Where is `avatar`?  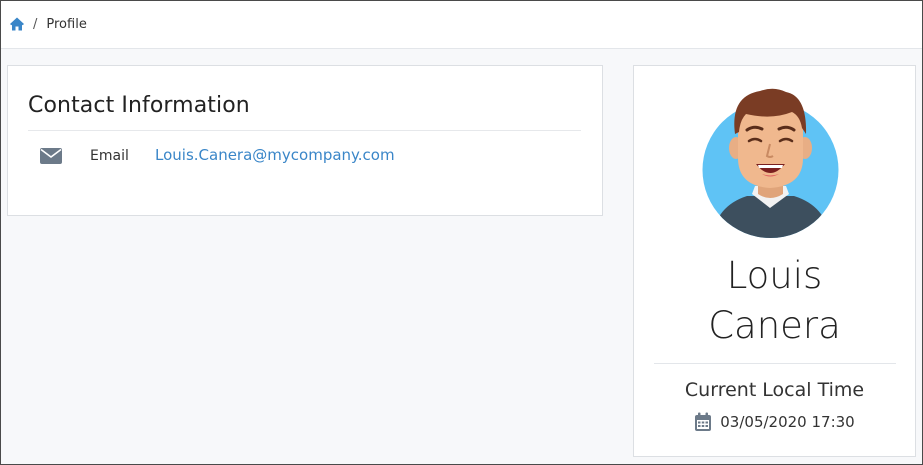
avatar is located at coordinates (770, 162).